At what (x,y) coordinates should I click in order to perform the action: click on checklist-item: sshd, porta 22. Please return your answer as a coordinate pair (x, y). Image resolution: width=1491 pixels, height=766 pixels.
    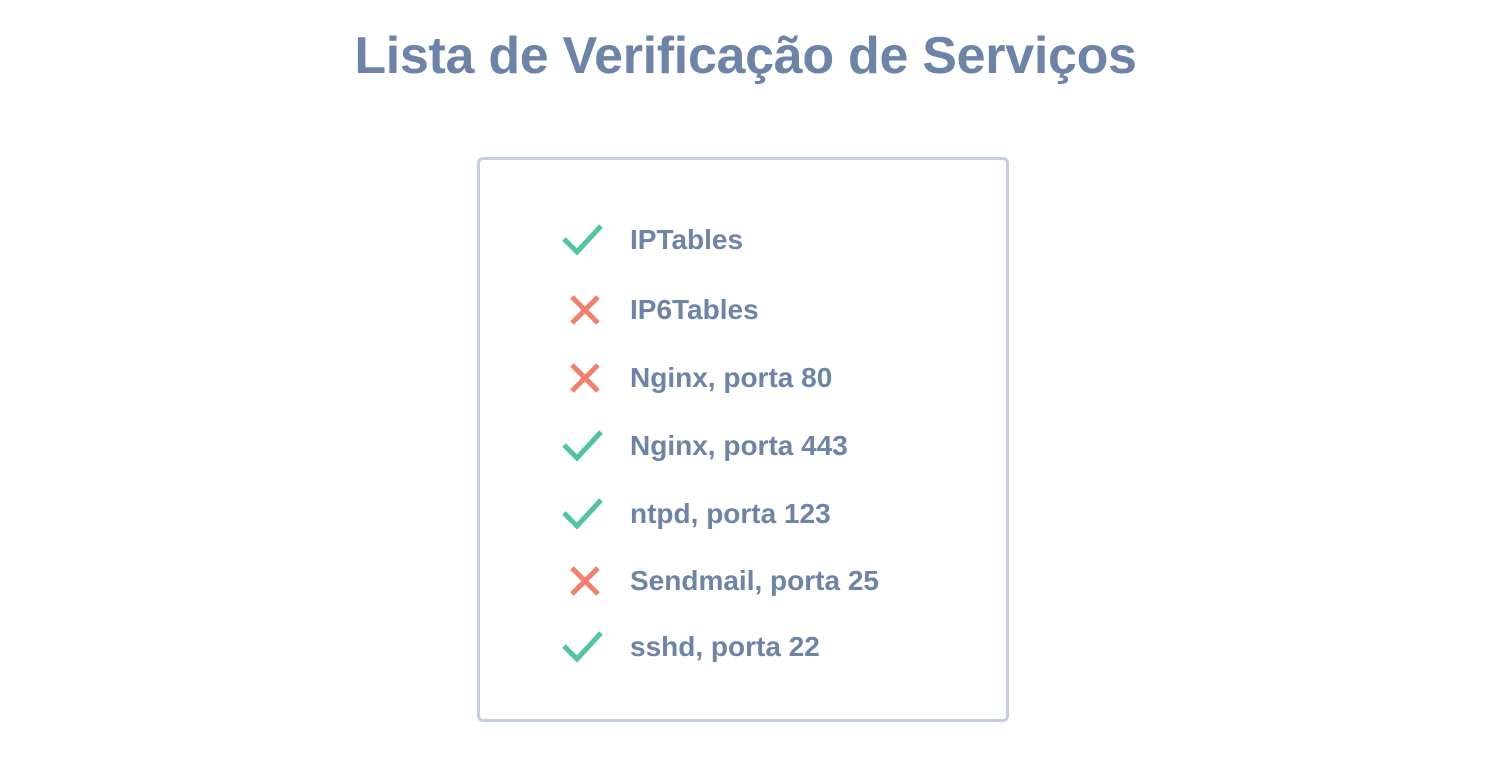
    Looking at the image, I should click on (743, 647).